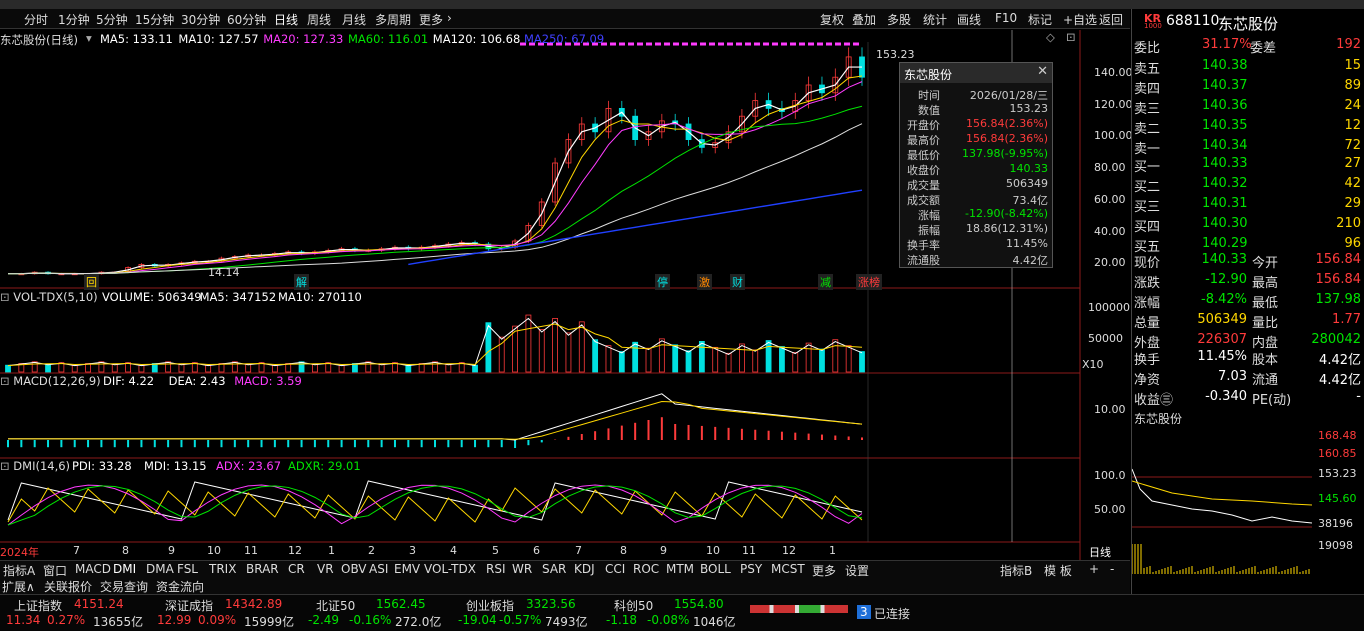 This screenshot has height=631, width=1364. What do you see at coordinates (825, 282) in the screenshot?
I see `event-marker-5: 减` at bounding box center [825, 282].